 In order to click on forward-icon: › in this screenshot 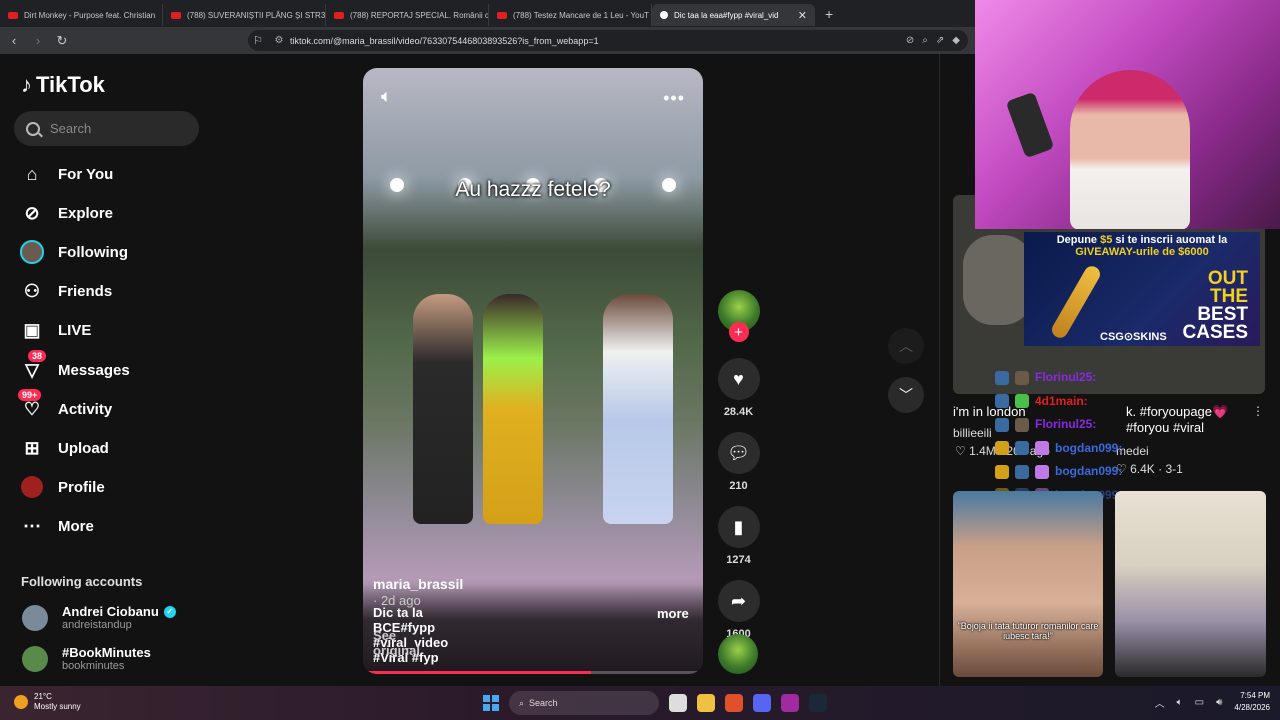, I will do `click(38, 40)`.